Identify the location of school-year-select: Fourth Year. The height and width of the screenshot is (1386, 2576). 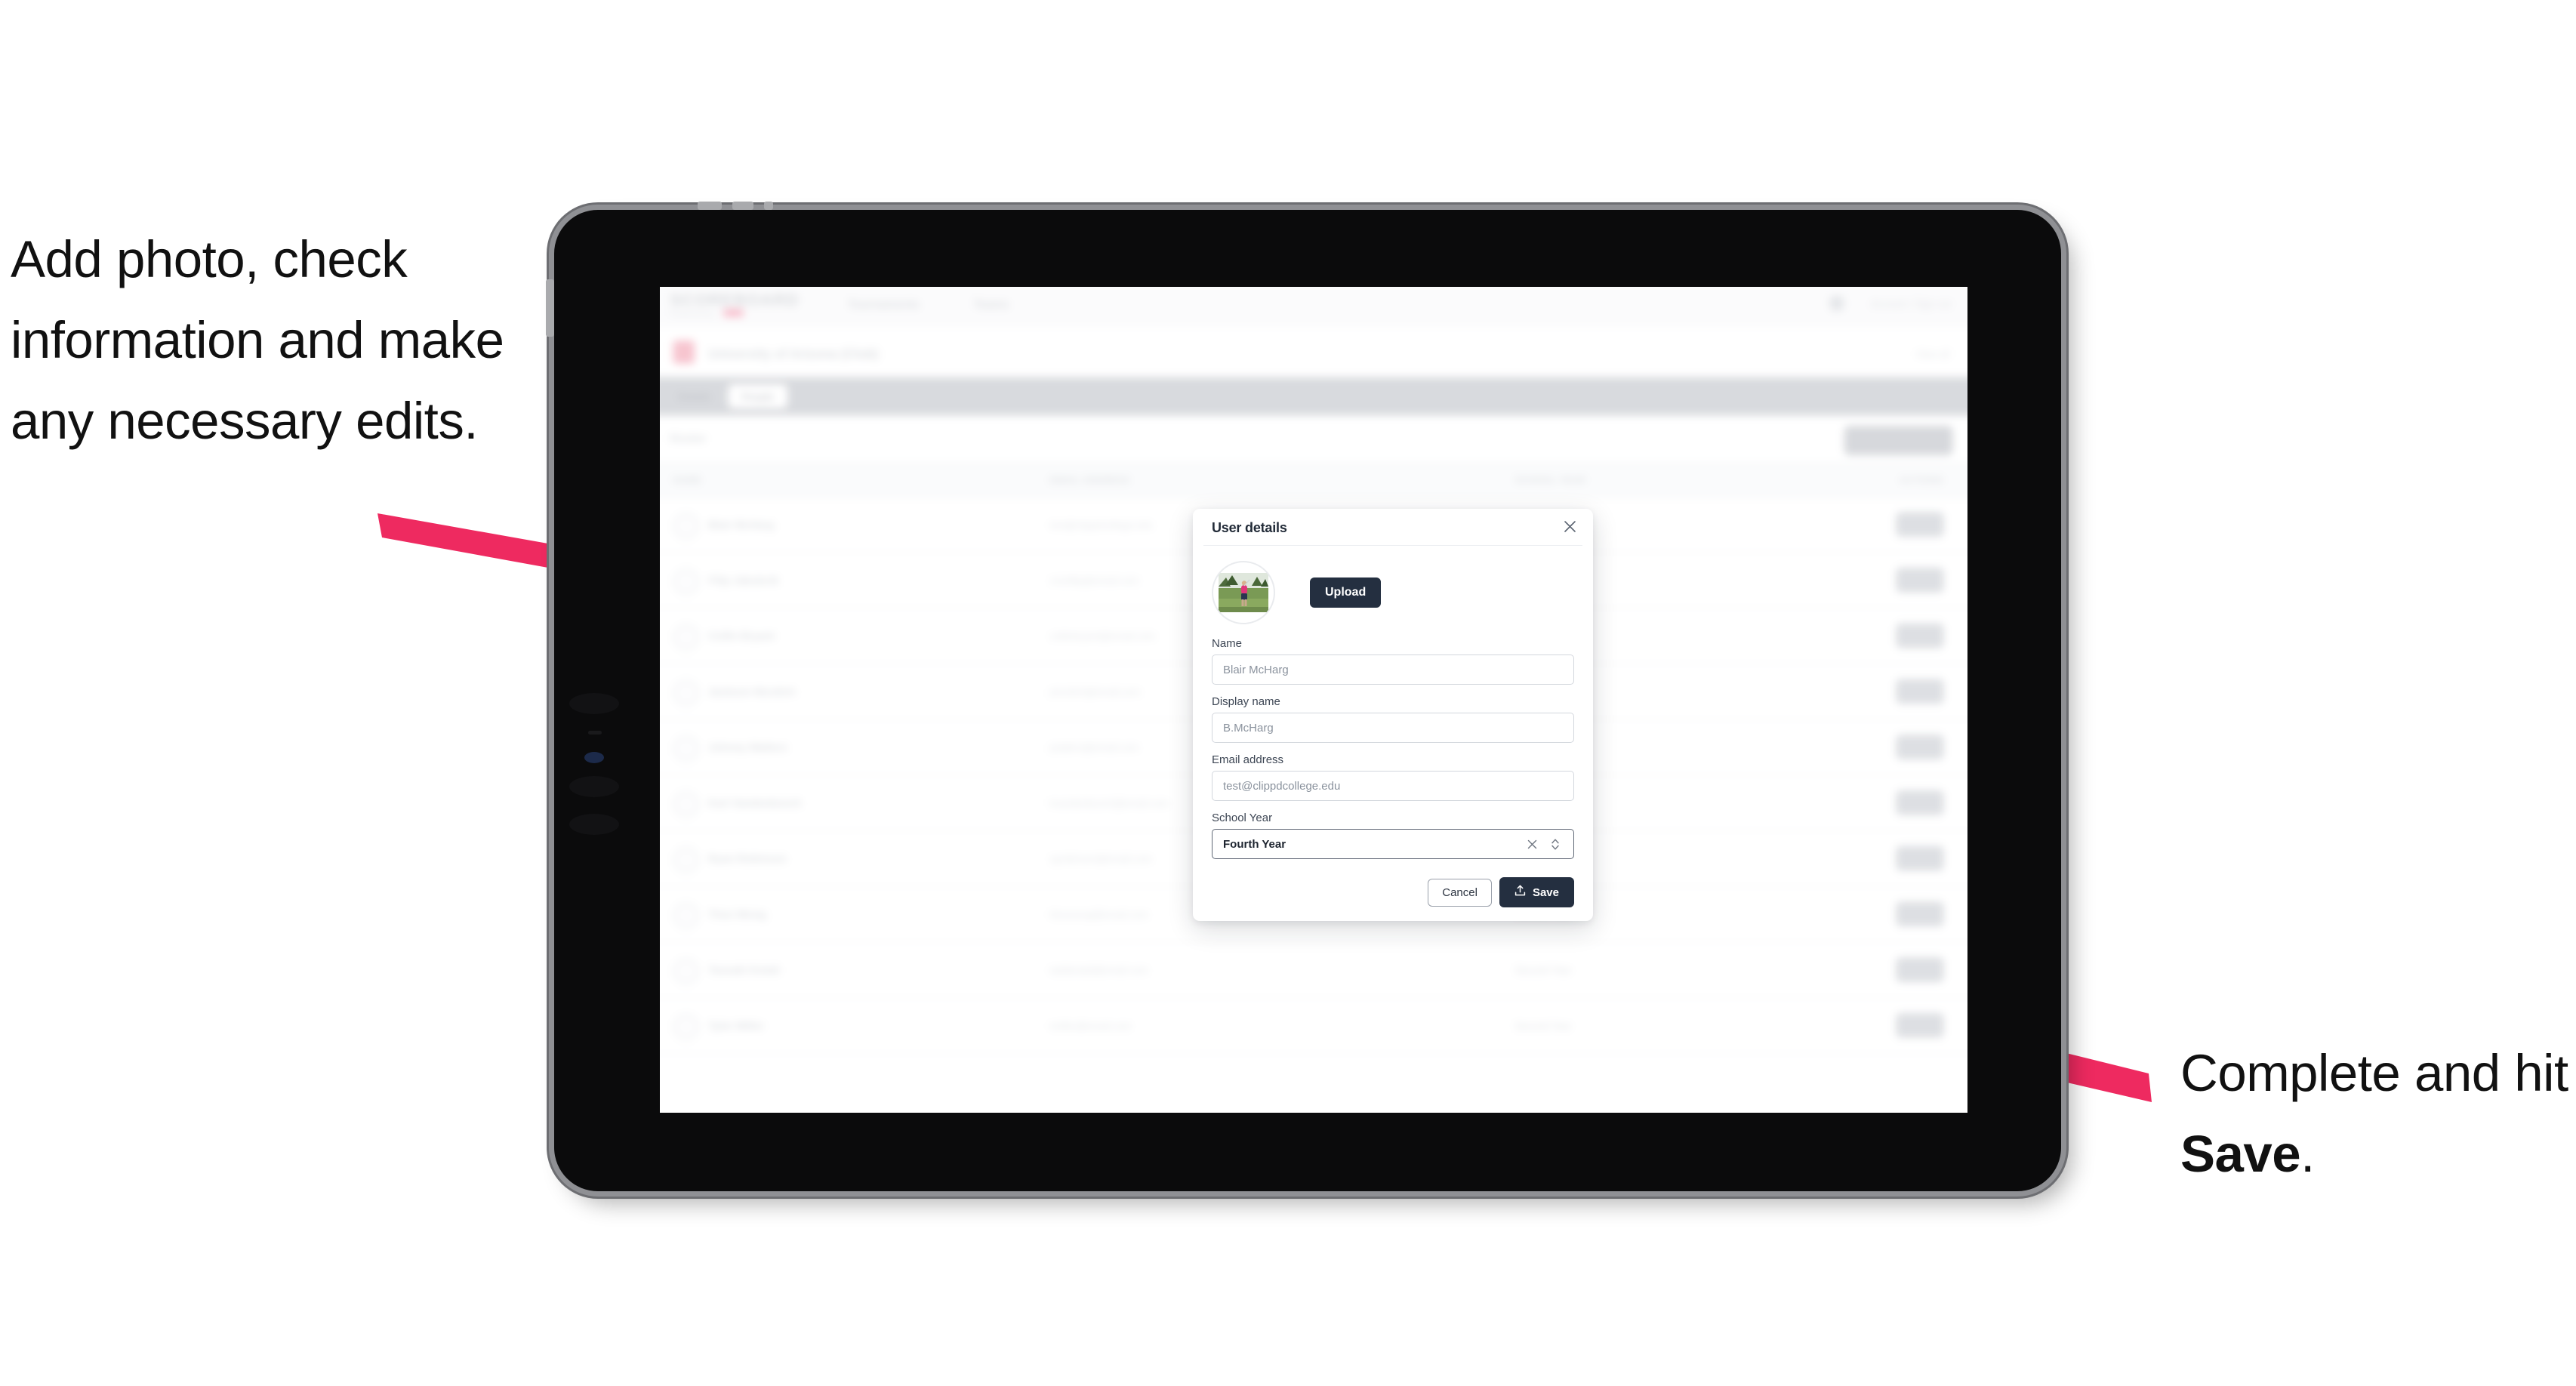
(1393, 844).